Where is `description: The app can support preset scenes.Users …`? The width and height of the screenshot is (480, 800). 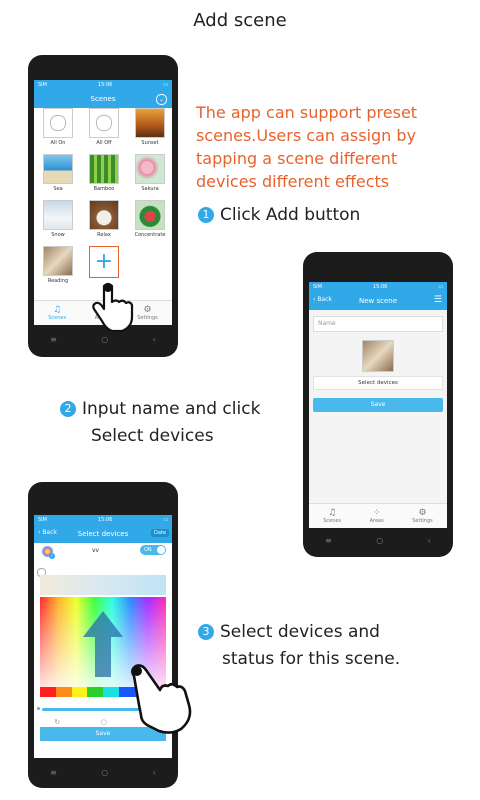 description: The app can support preset scenes.Users … is located at coordinates (336, 147).